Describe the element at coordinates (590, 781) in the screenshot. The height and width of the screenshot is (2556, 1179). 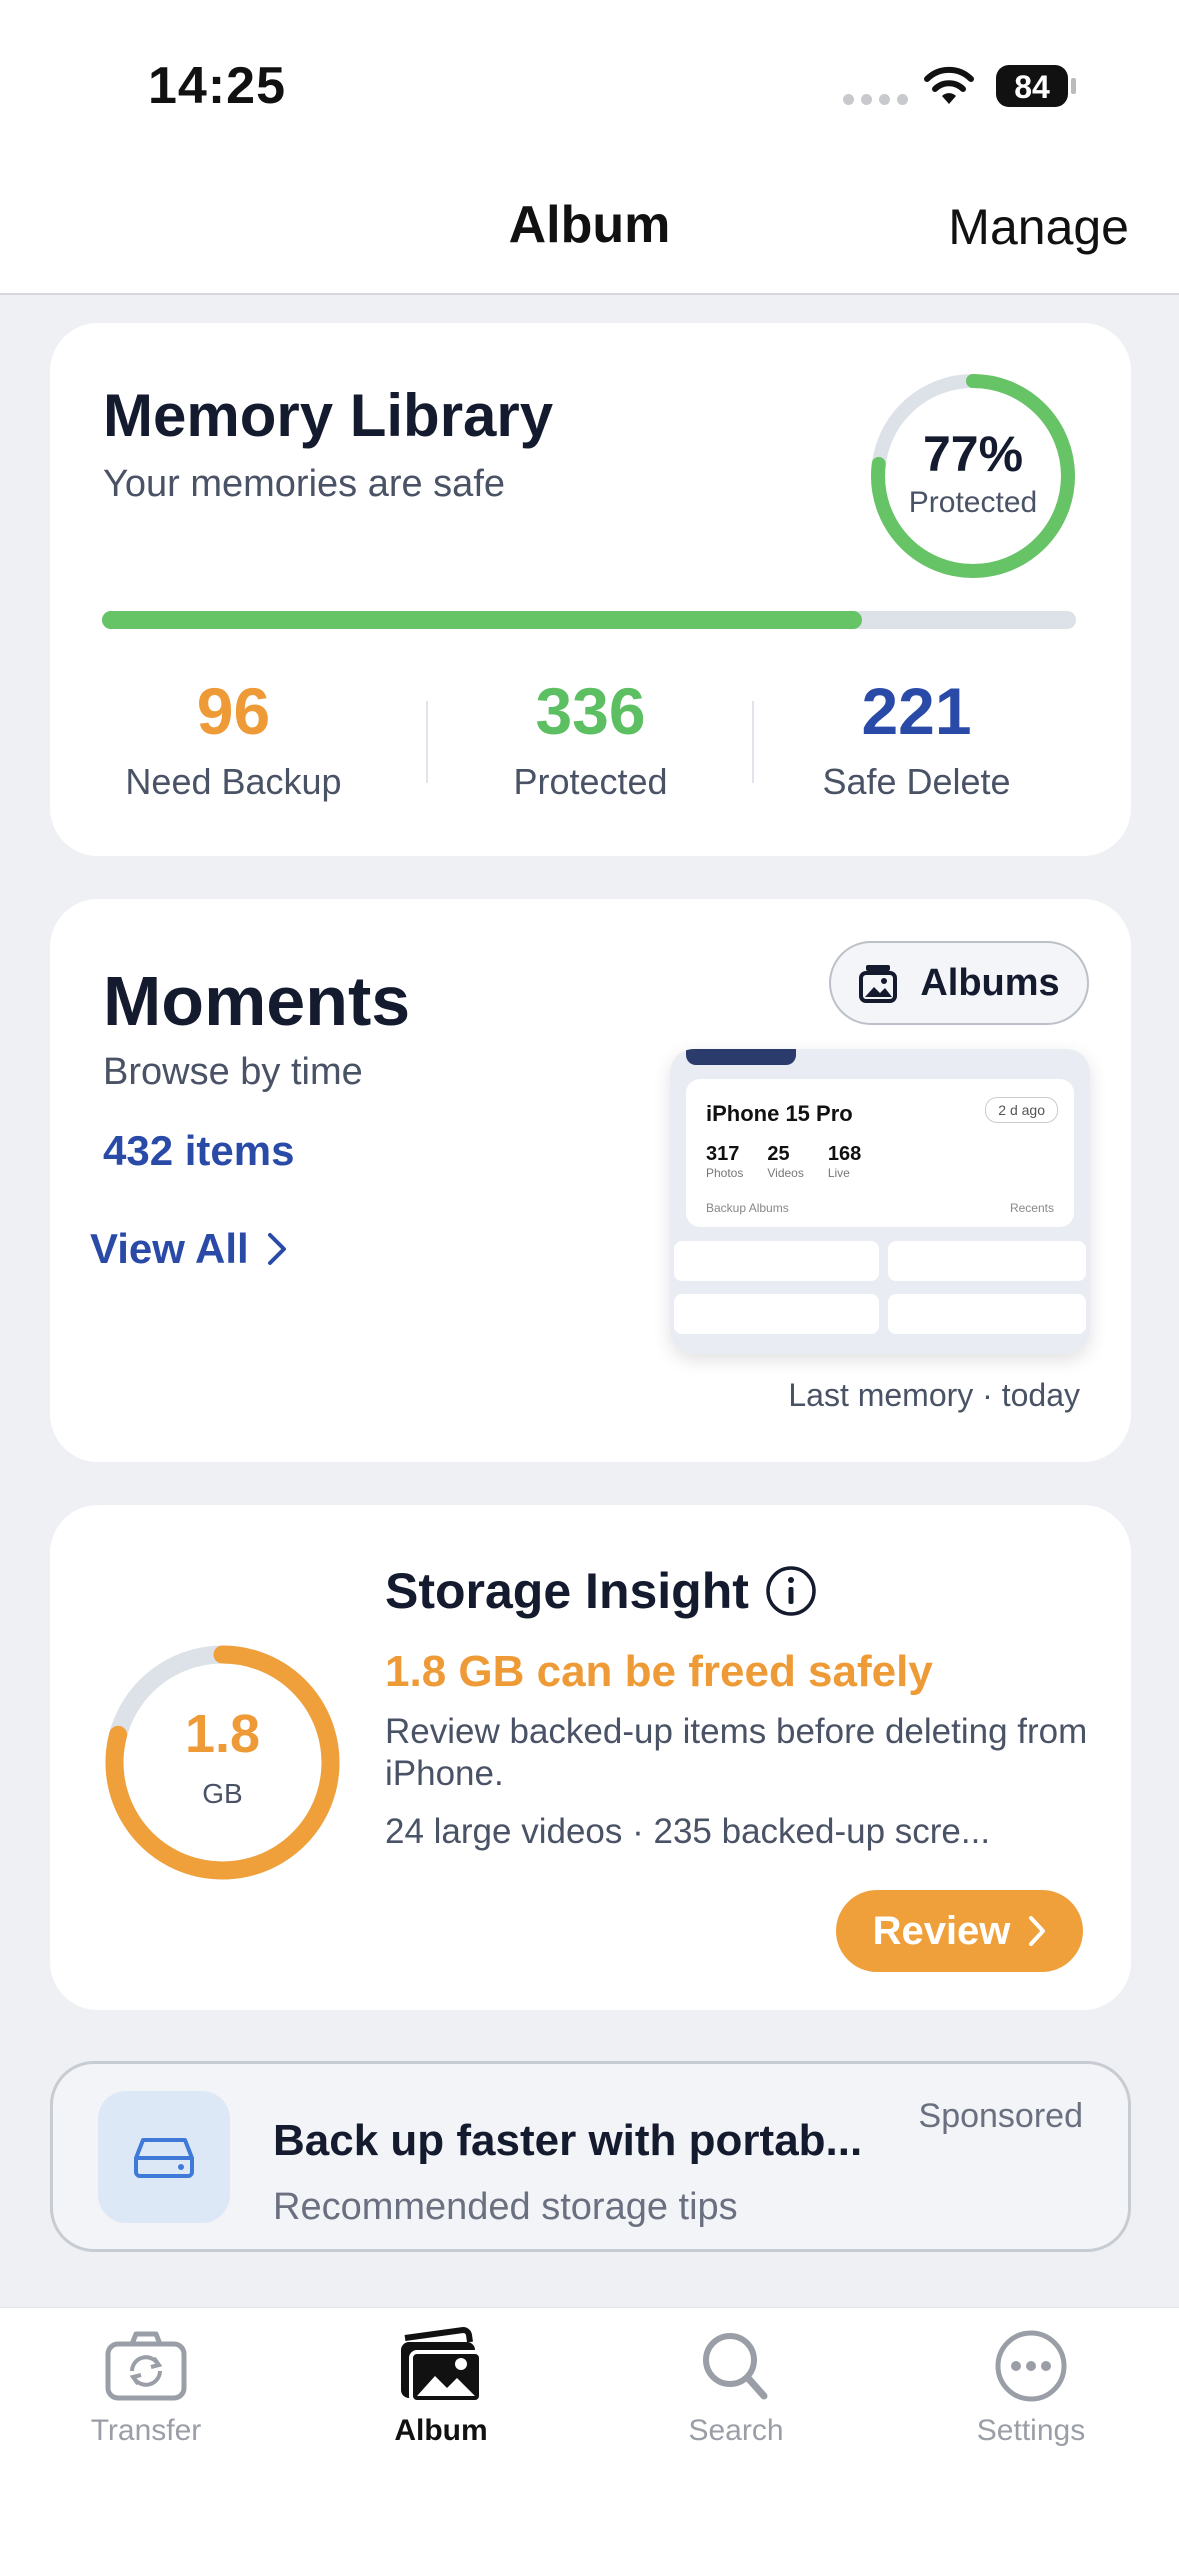
I see `protected-label: Protected` at that location.